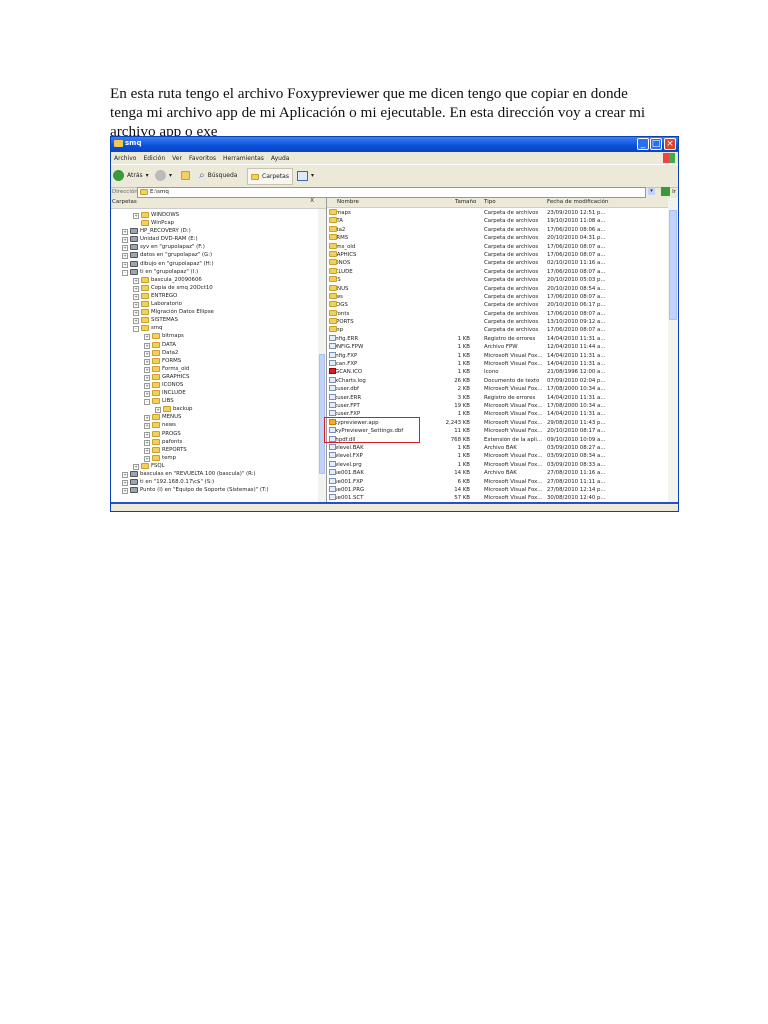 Image resolution: width=768 pixels, height=1024 pixels. What do you see at coordinates (214, 336) in the screenshot?
I see `tree-item: + bitmaps` at bounding box center [214, 336].